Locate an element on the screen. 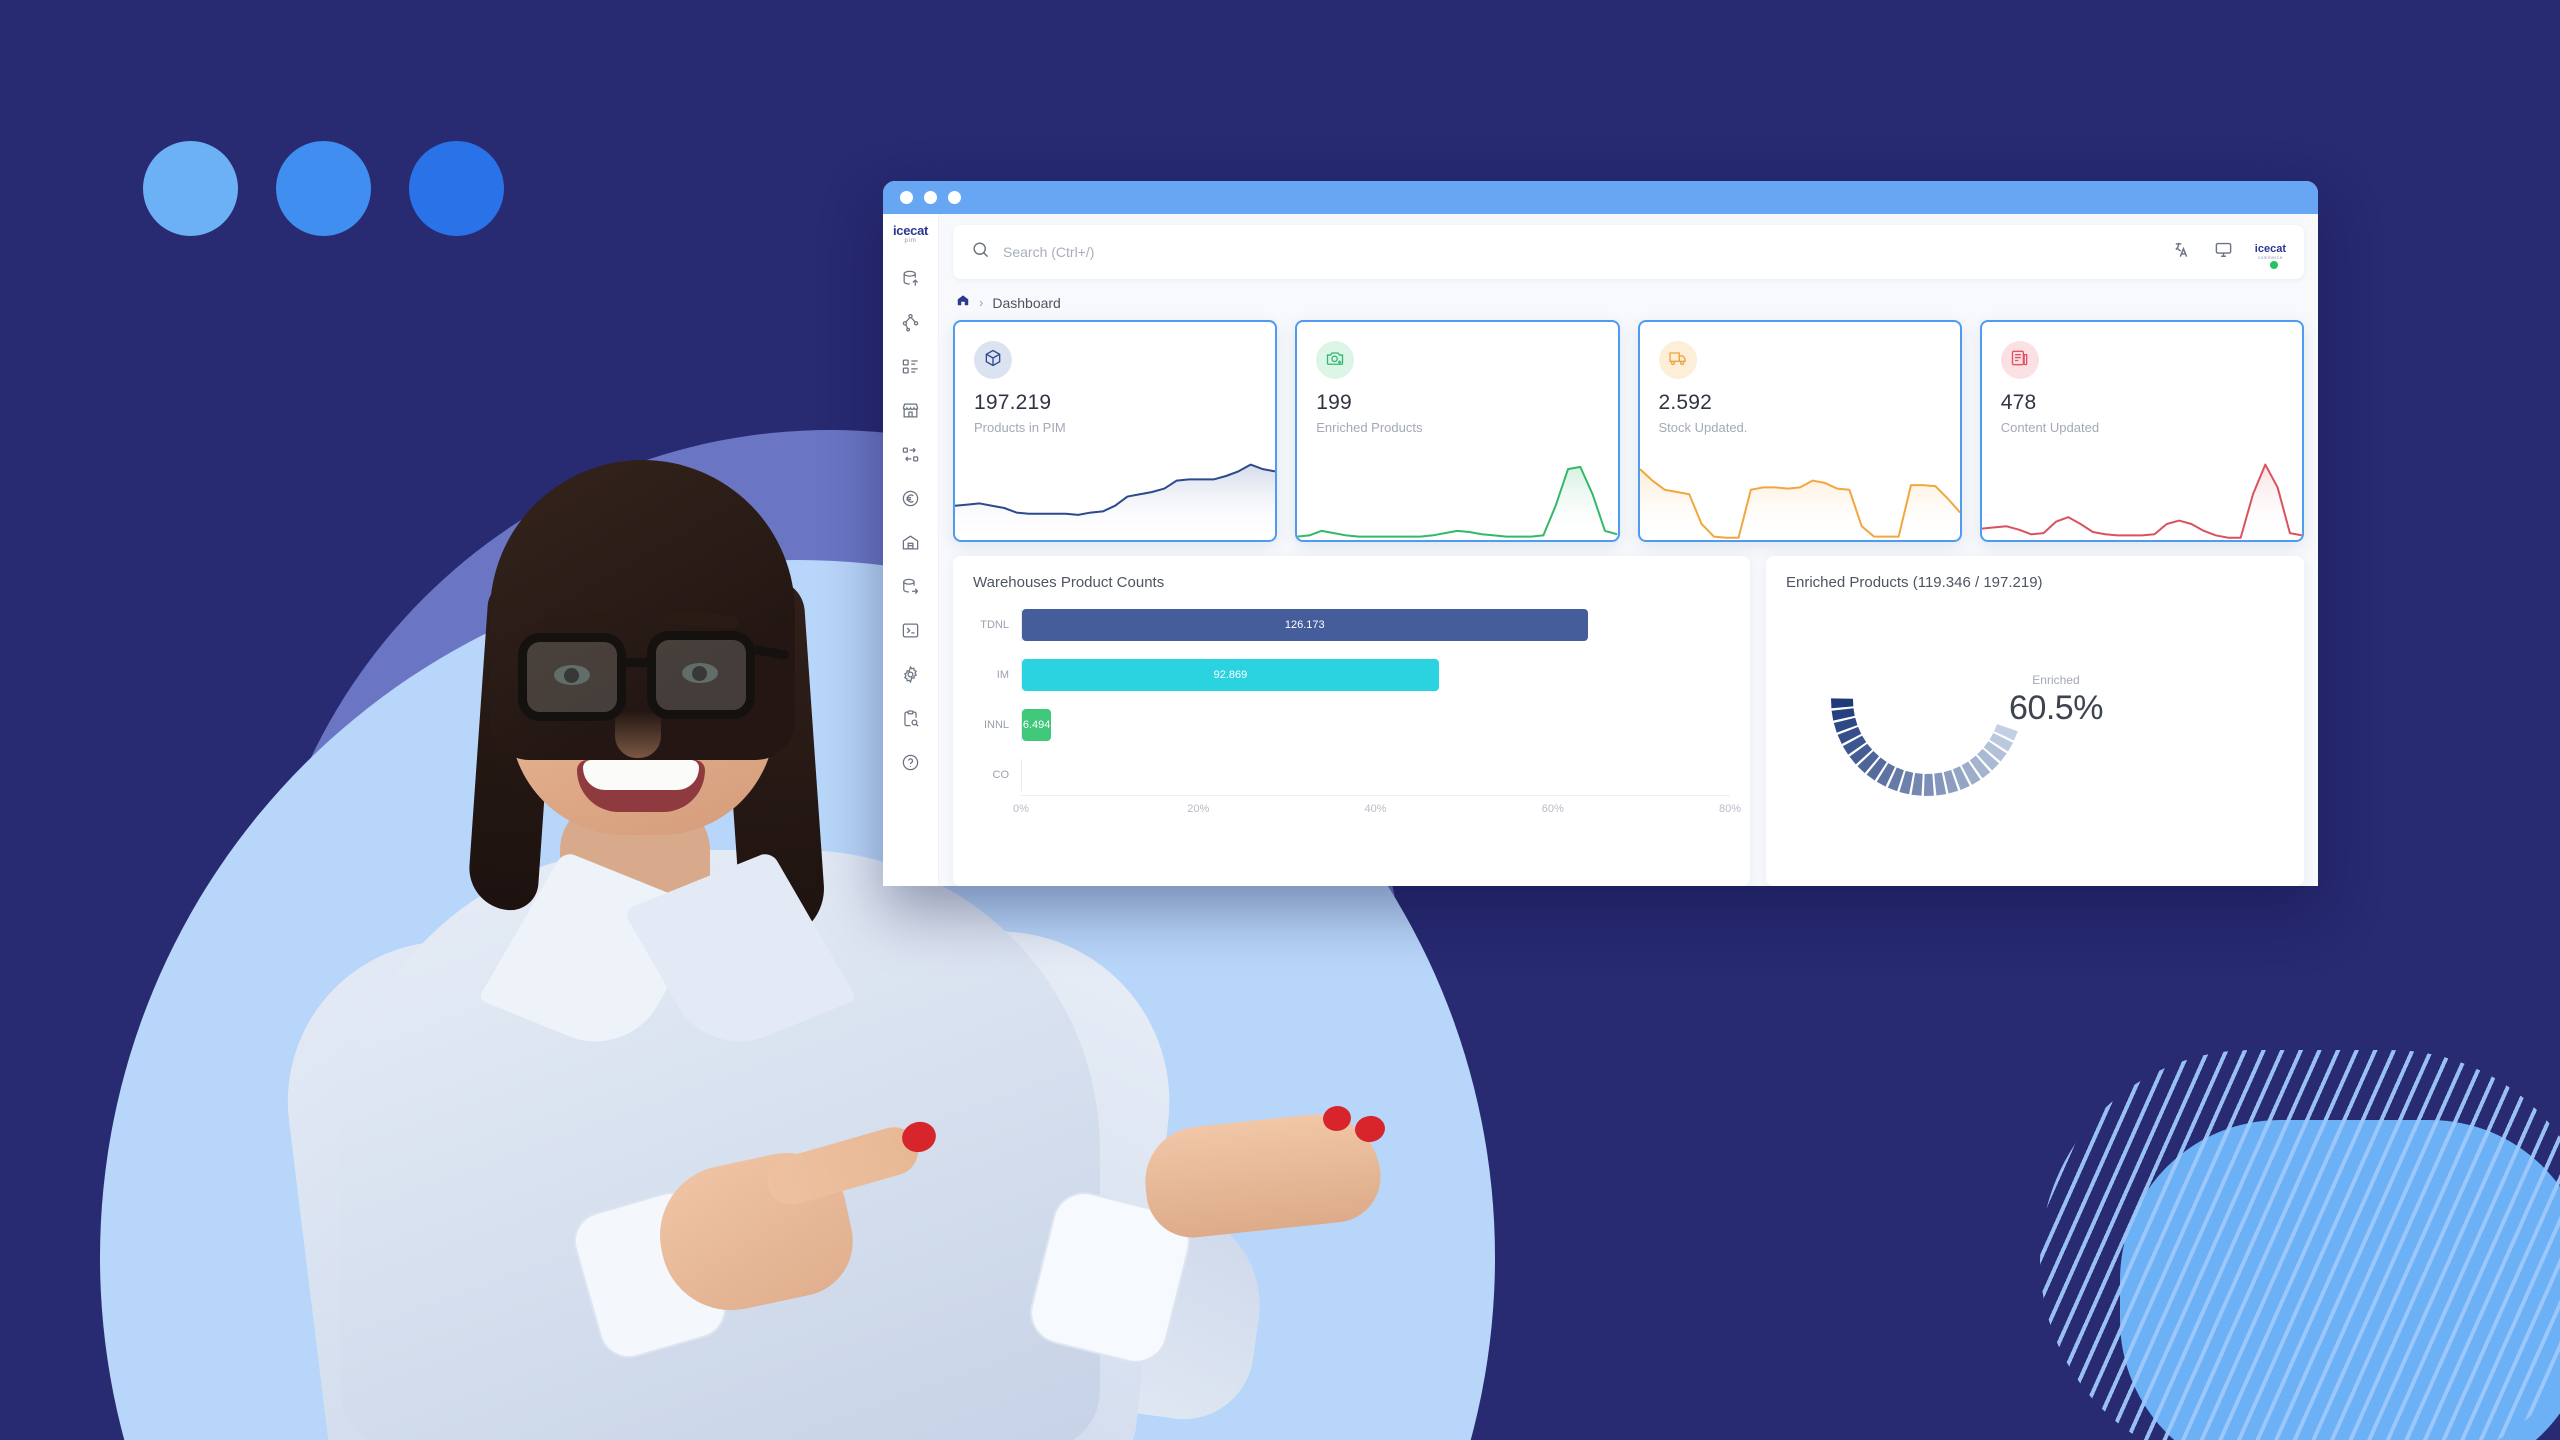  sidebar-item-export is located at coordinates (911, 589).